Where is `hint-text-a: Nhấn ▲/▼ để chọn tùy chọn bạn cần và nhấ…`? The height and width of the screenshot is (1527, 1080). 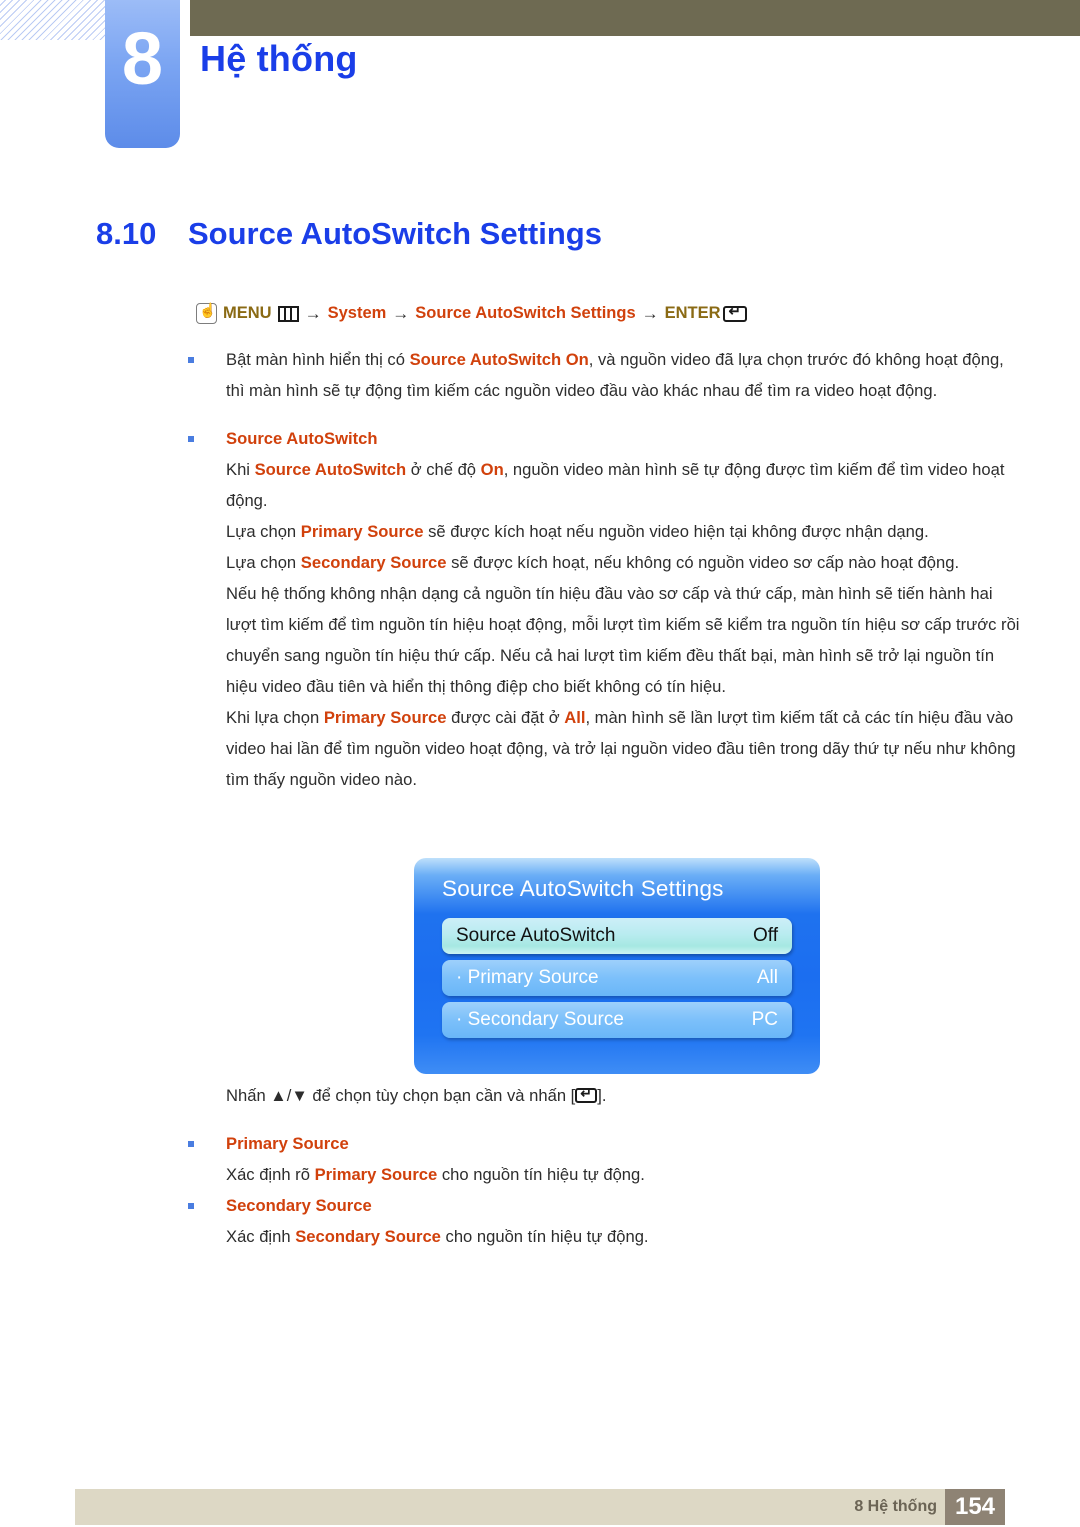 hint-text-a: Nhấn ▲/▼ để chọn tùy chọn bạn cần và nhấ… is located at coordinates (401, 1095).